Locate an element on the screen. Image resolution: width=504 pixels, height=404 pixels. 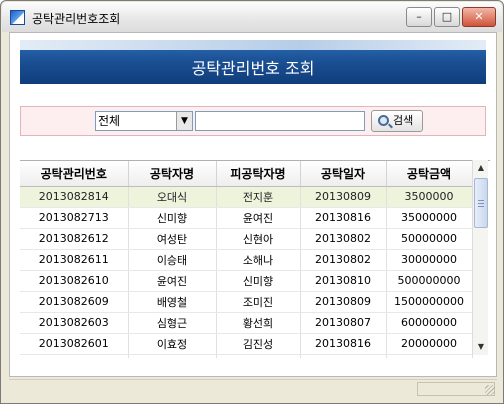
filter-dropdown: 전체 ▼ is located at coordinates (144, 121).